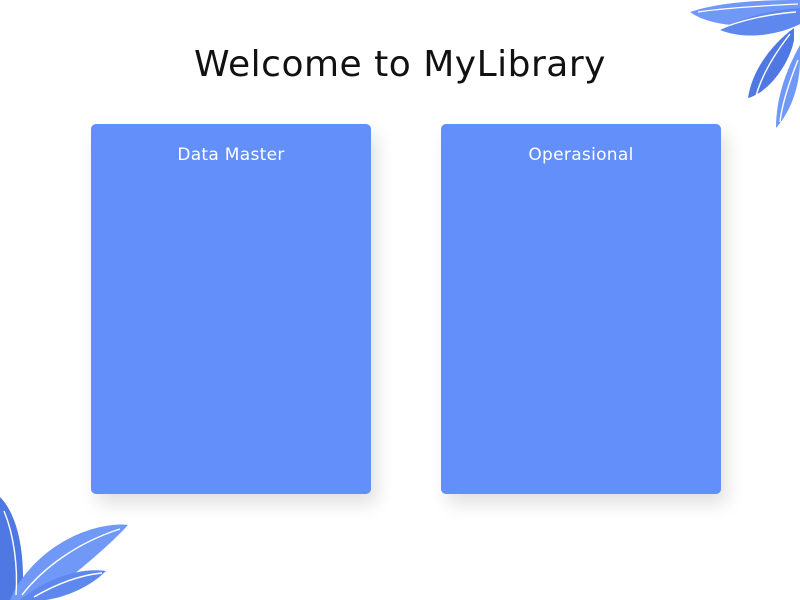  What do you see at coordinates (64, 548) in the screenshot?
I see `leaf-decoration-bottom-left-icon` at bounding box center [64, 548].